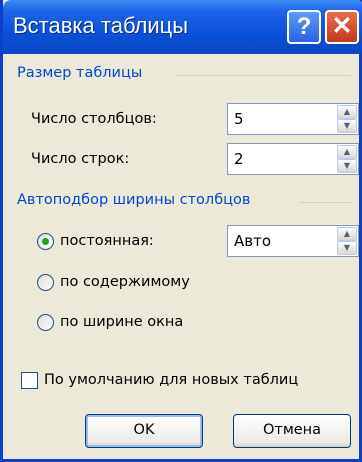 Image resolution: width=362 pixels, height=462 pixels. I want to click on fixed-width-up-arrow-icon: ▲, so click(347, 234).